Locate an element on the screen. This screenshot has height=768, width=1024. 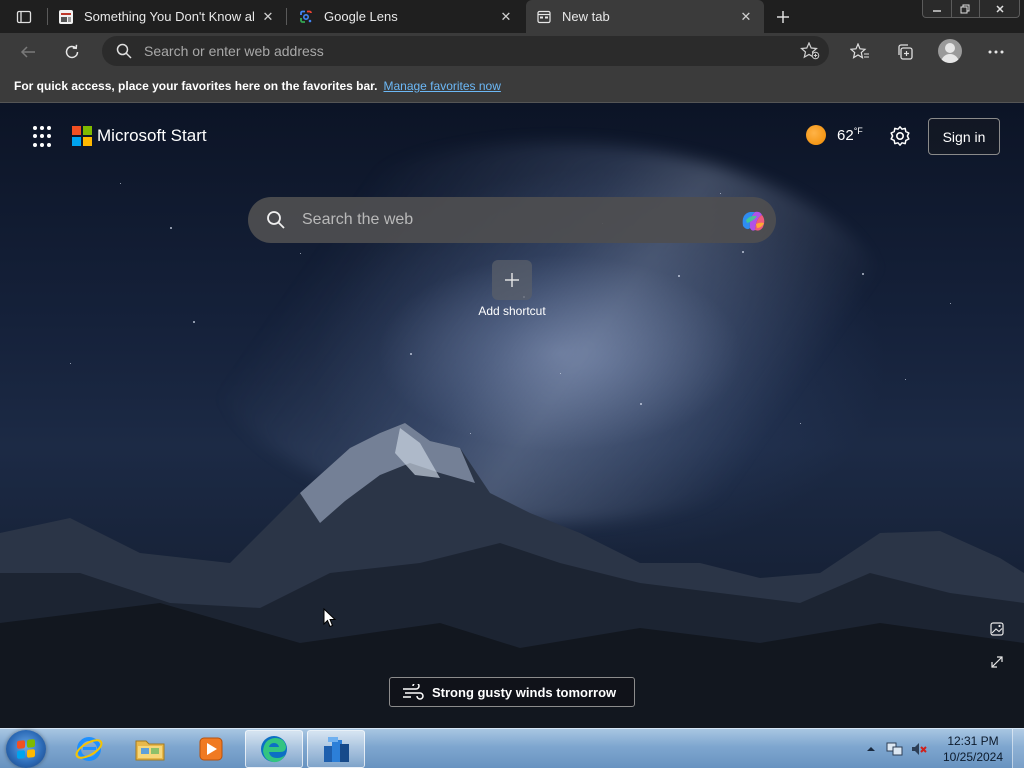
tab-title: Google Lens is located at coordinates (361, 16).